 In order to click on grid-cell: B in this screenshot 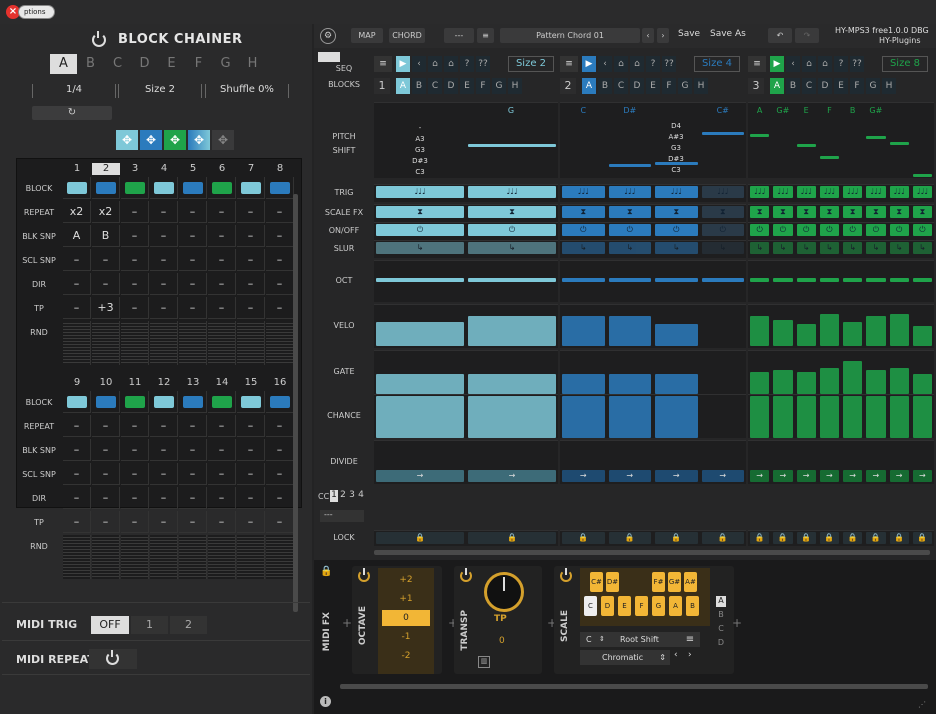, I will do `click(106, 236)`.